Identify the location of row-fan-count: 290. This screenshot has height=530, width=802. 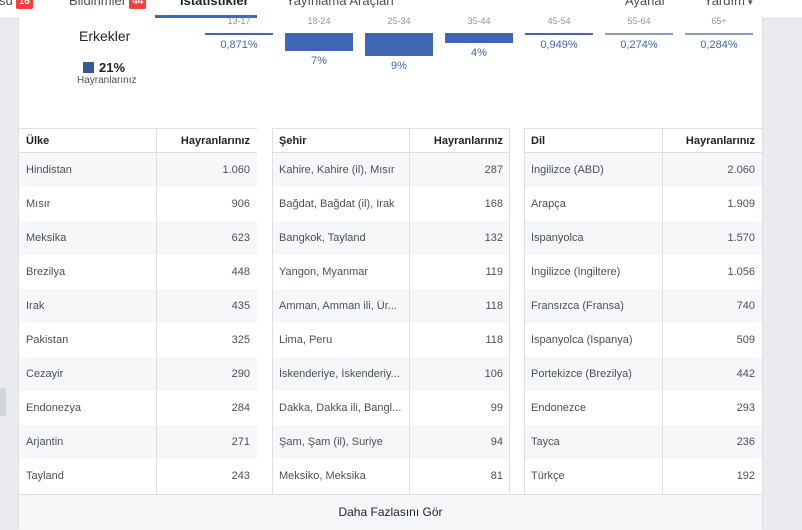
(240, 374).